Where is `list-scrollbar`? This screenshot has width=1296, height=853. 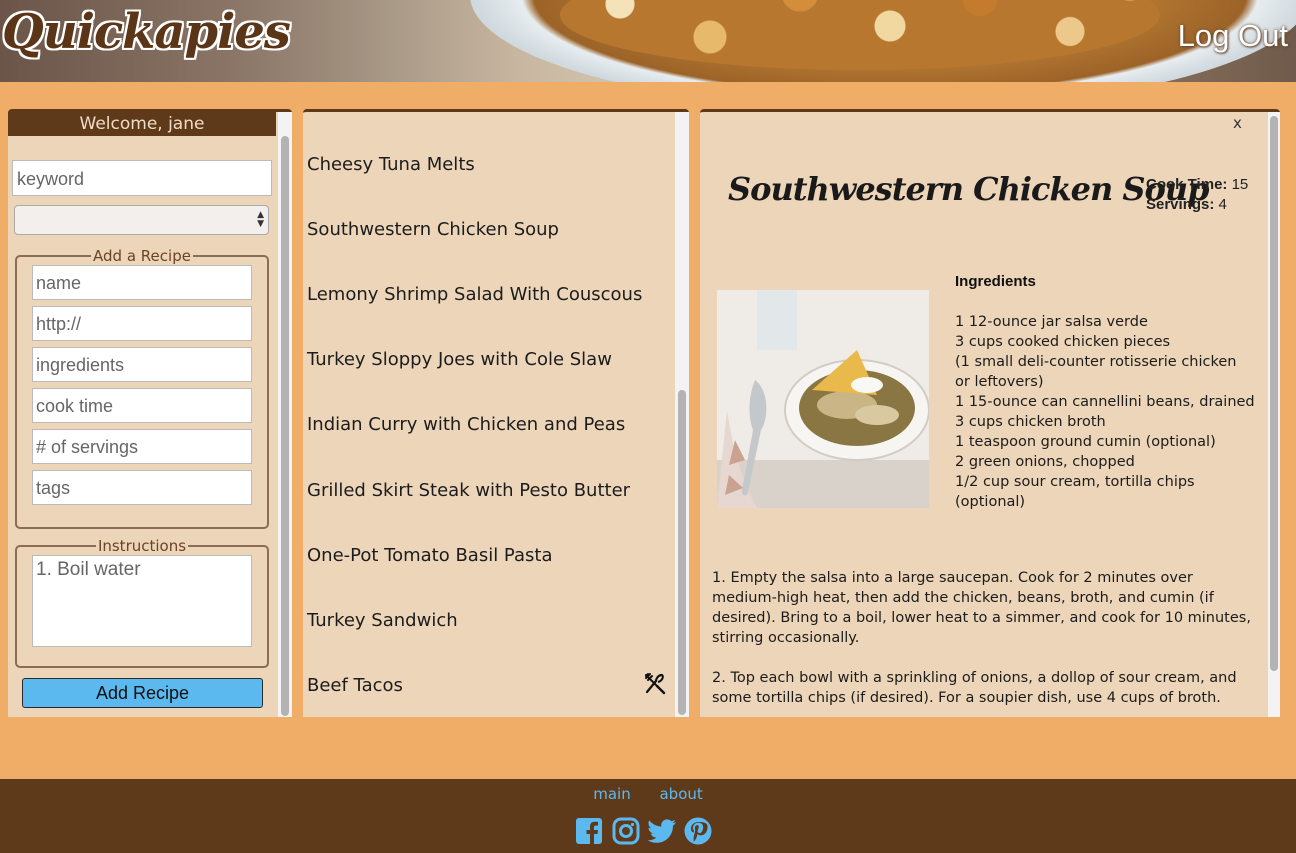
list-scrollbar is located at coordinates (682, 414).